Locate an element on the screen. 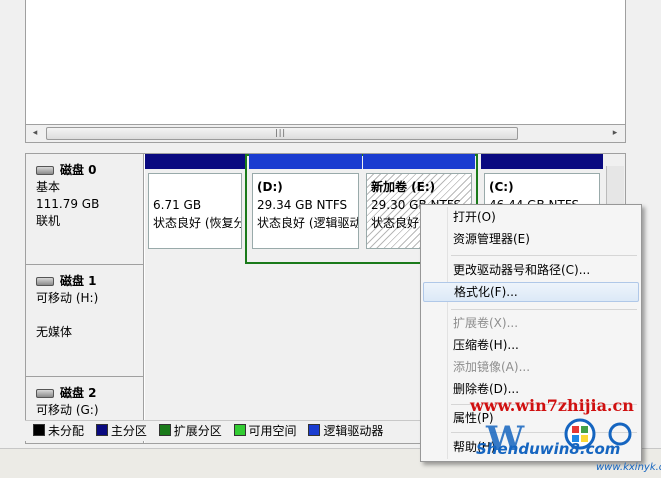 The height and width of the screenshot is (478, 661). partition-d: (D:) 29.34 GB NTFS 状态良好 (逻辑驱动 is located at coordinates (305, 204).